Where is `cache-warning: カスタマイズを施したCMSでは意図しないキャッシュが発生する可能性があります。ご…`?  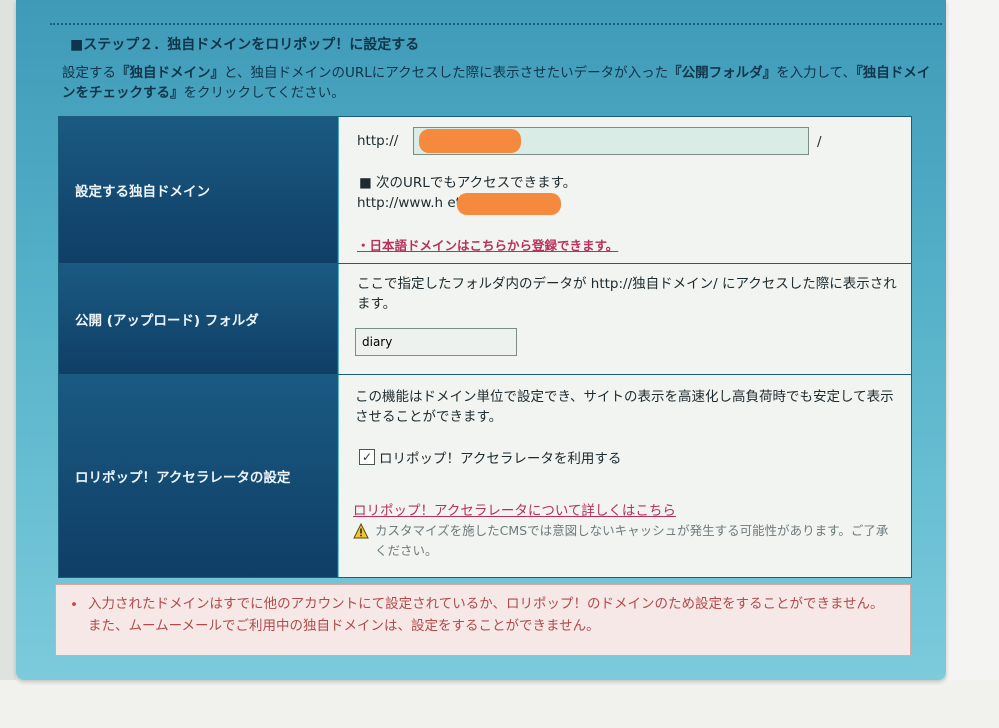 cache-warning: カスタマイズを施したCMSでは意図しないキャッシュが発生する可能性があります。ご… is located at coordinates (625, 541).